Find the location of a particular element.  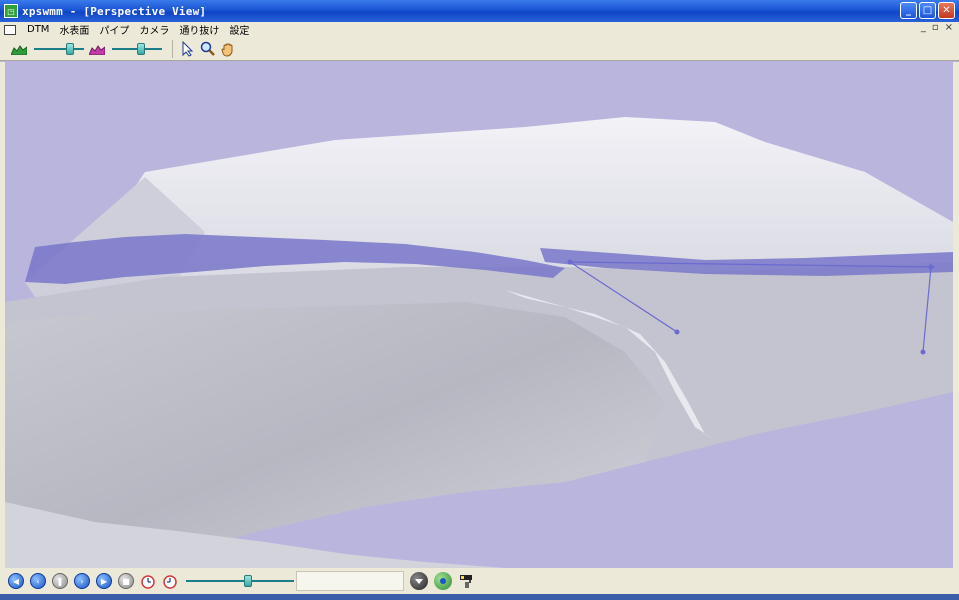

toolbar-separator is located at coordinates (172, 48).